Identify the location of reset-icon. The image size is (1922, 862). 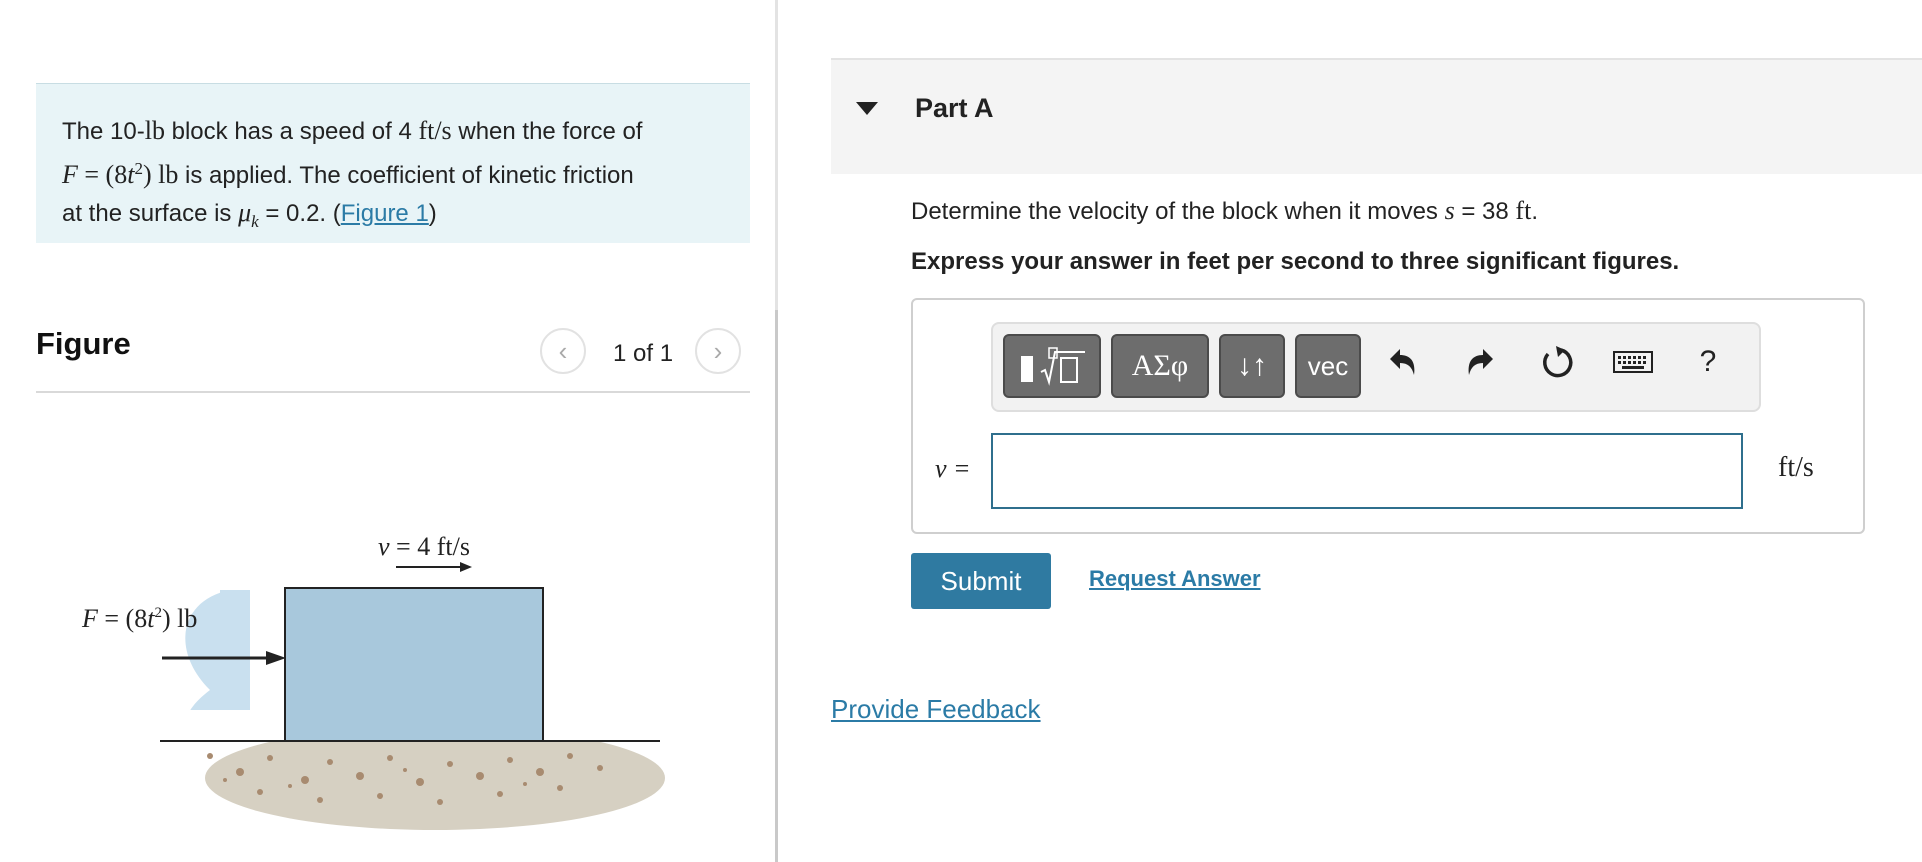
(1558, 362).